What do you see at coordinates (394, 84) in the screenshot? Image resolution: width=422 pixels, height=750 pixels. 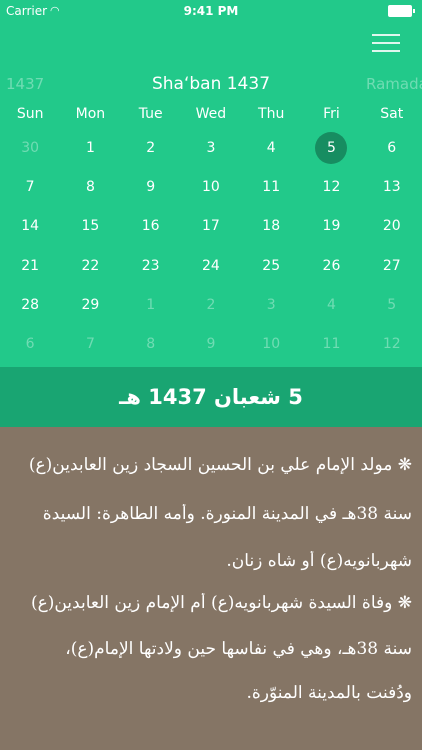 I see `next-month-label: Ramada` at bounding box center [394, 84].